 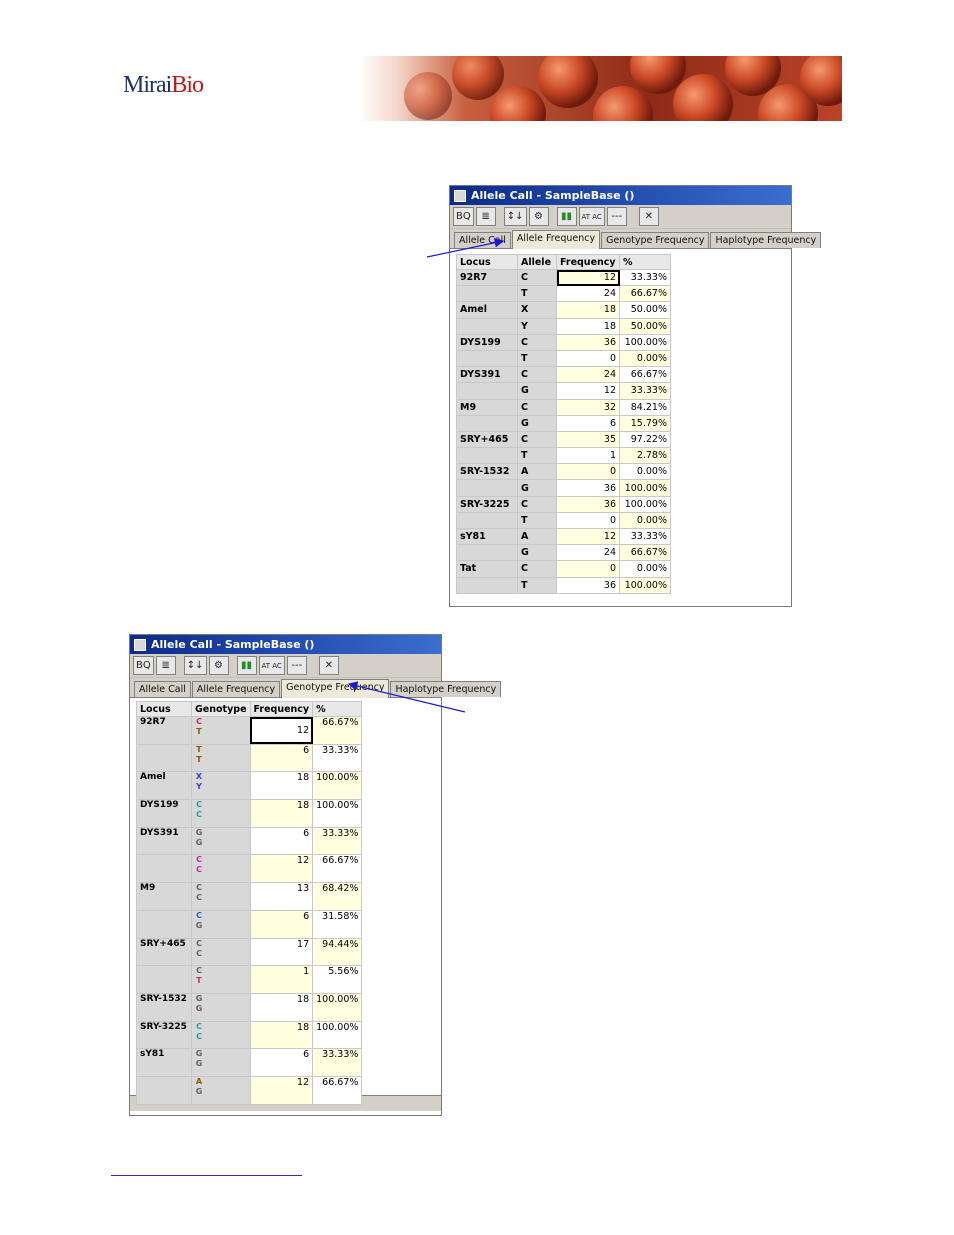 I want to click on allele-display-button: AT AC, so click(x=591, y=216).